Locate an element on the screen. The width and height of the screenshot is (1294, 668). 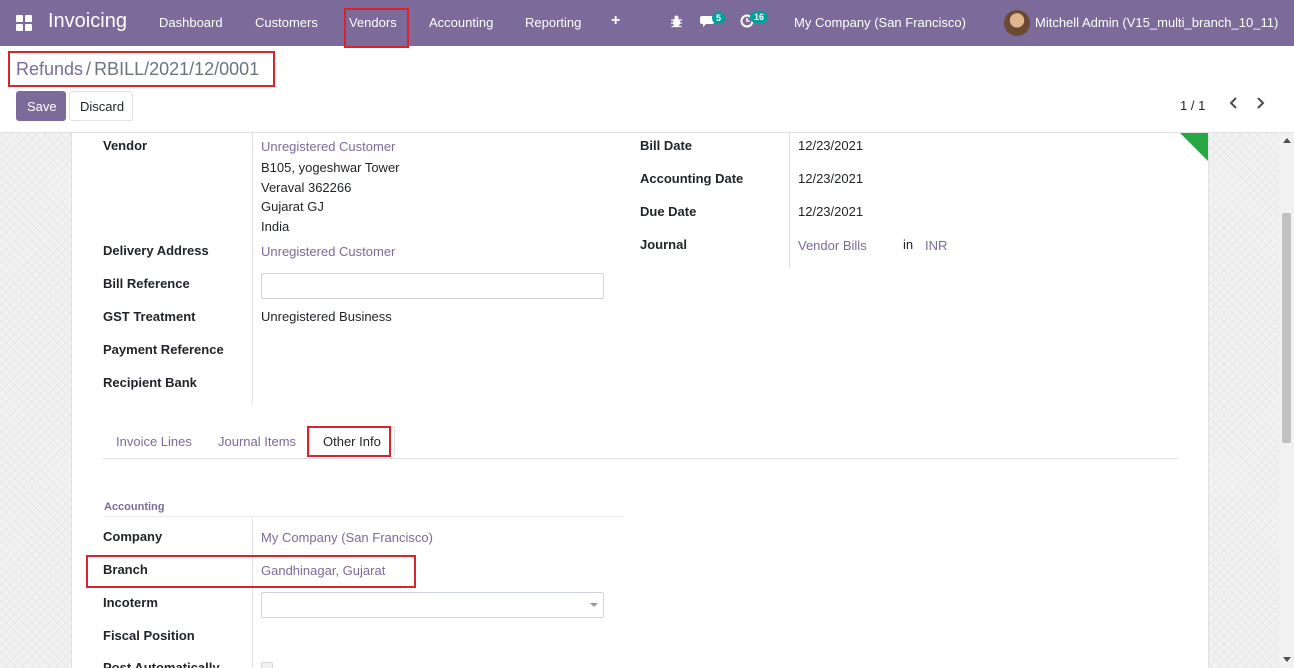
discard-button: Discard is located at coordinates (101, 106).